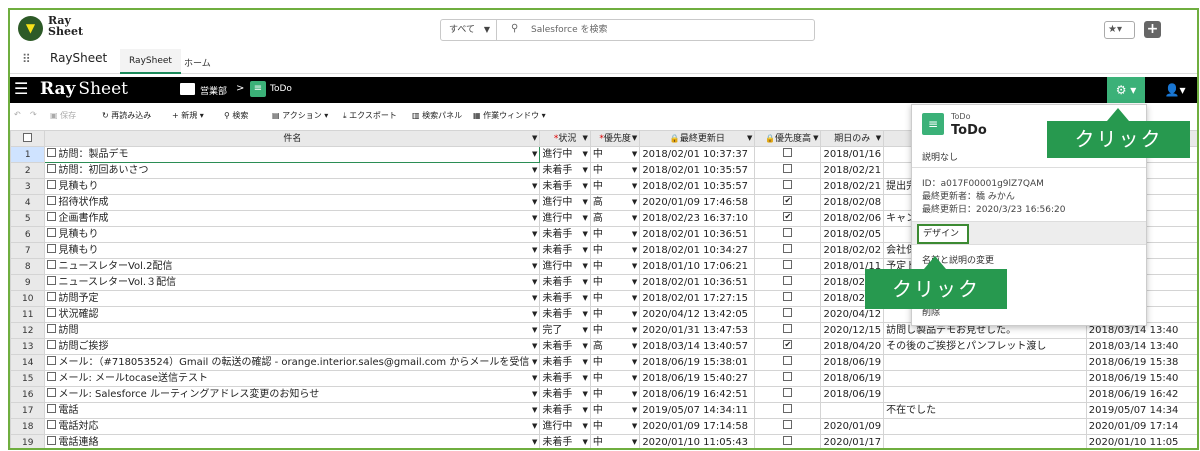 Image resolution: width=1200 pixels, height=451 pixels. What do you see at coordinates (697, 362) in the screenshot?
I see `last-modified-cell: 2018/06/19 15:38:01` at bounding box center [697, 362].